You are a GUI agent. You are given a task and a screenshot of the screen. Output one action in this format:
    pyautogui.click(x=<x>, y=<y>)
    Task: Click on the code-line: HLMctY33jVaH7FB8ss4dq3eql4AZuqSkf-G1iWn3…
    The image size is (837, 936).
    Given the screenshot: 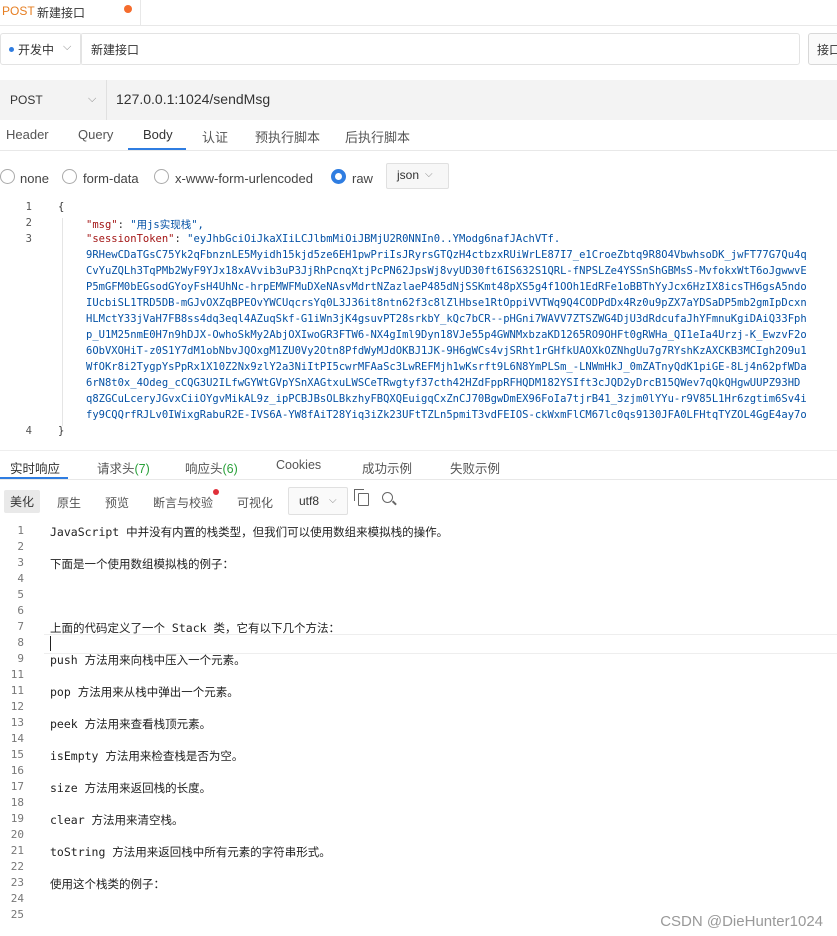 What is the action you would take?
    pyautogui.click(x=446, y=319)
    